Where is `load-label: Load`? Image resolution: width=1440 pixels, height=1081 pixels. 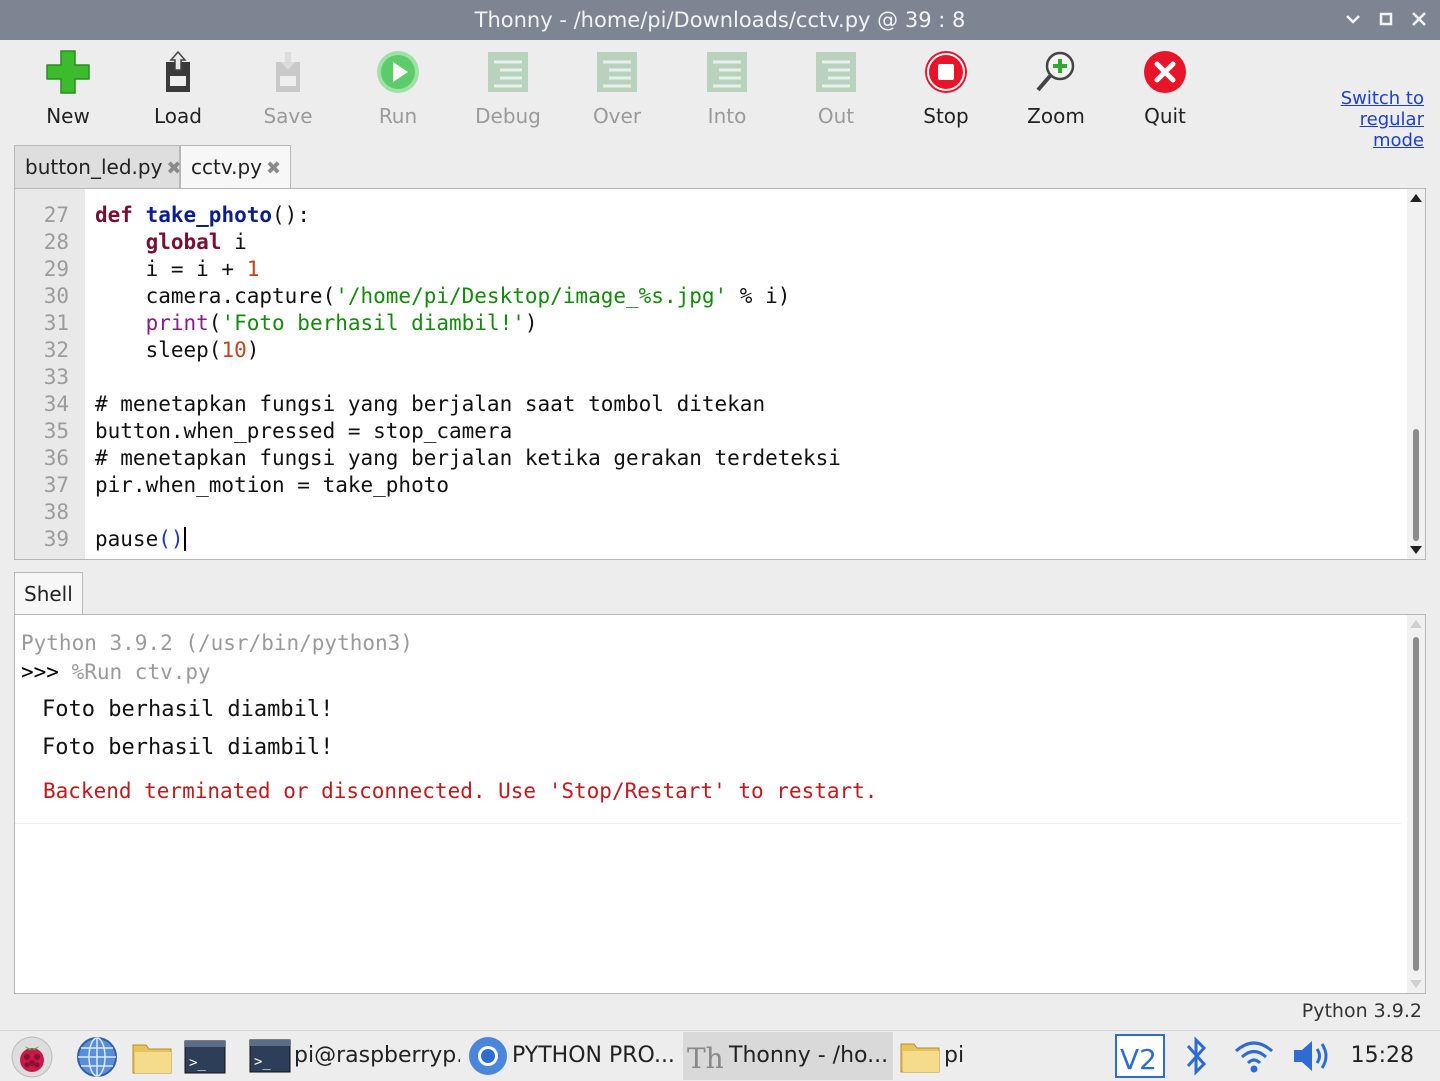
load-label: Load is located at coordinates (178, 116).